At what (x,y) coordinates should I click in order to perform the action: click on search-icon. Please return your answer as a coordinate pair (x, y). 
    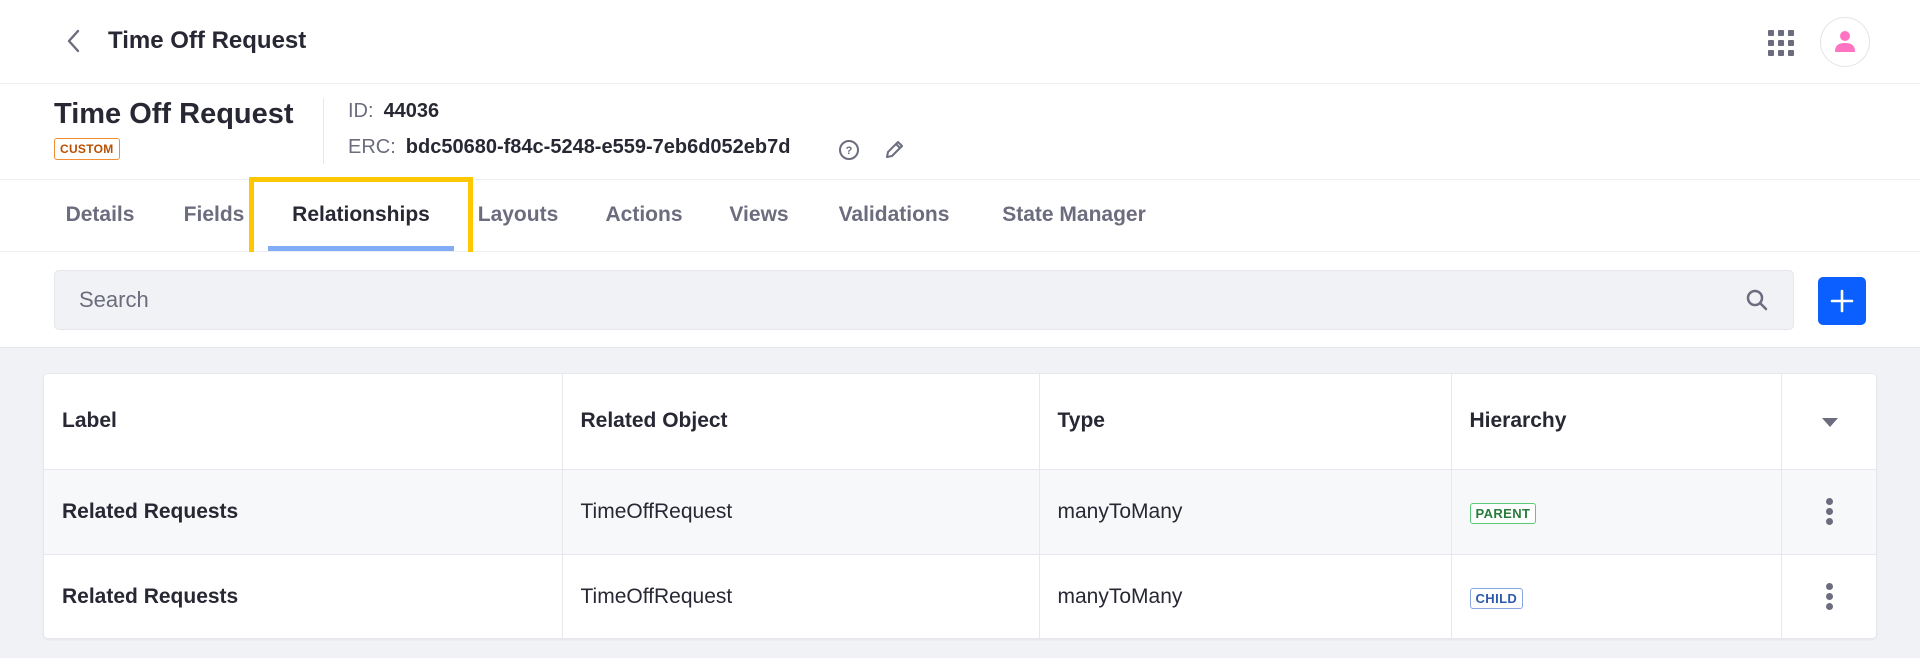
    Looking at the image, I should click on (1757, 300).